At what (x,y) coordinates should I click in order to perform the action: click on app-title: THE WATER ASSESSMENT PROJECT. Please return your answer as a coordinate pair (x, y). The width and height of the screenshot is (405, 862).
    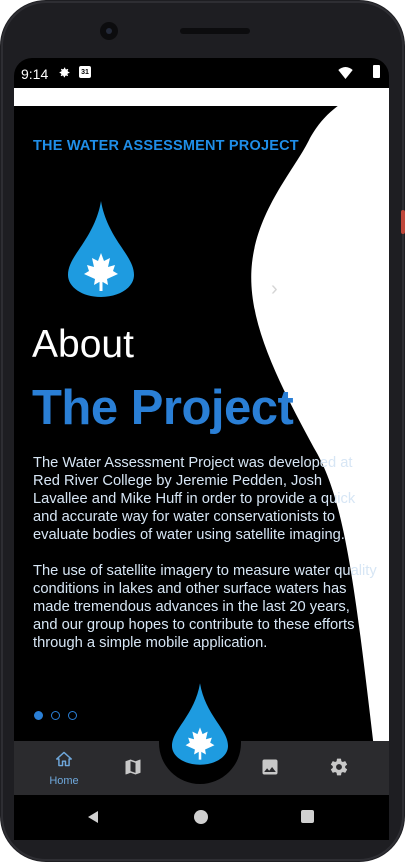
    Looking at the image, I should click on (166, 146).